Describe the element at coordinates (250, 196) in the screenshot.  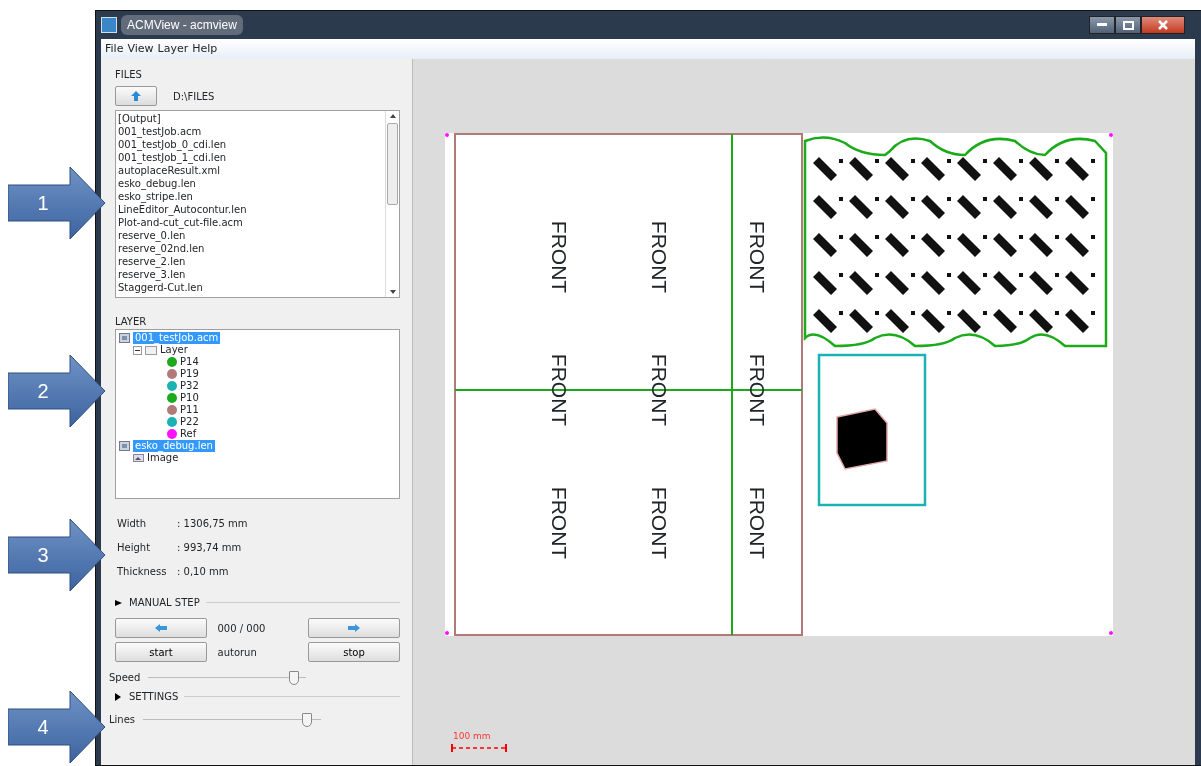
I see `filename-entry: esko_stripe.len` at that location.